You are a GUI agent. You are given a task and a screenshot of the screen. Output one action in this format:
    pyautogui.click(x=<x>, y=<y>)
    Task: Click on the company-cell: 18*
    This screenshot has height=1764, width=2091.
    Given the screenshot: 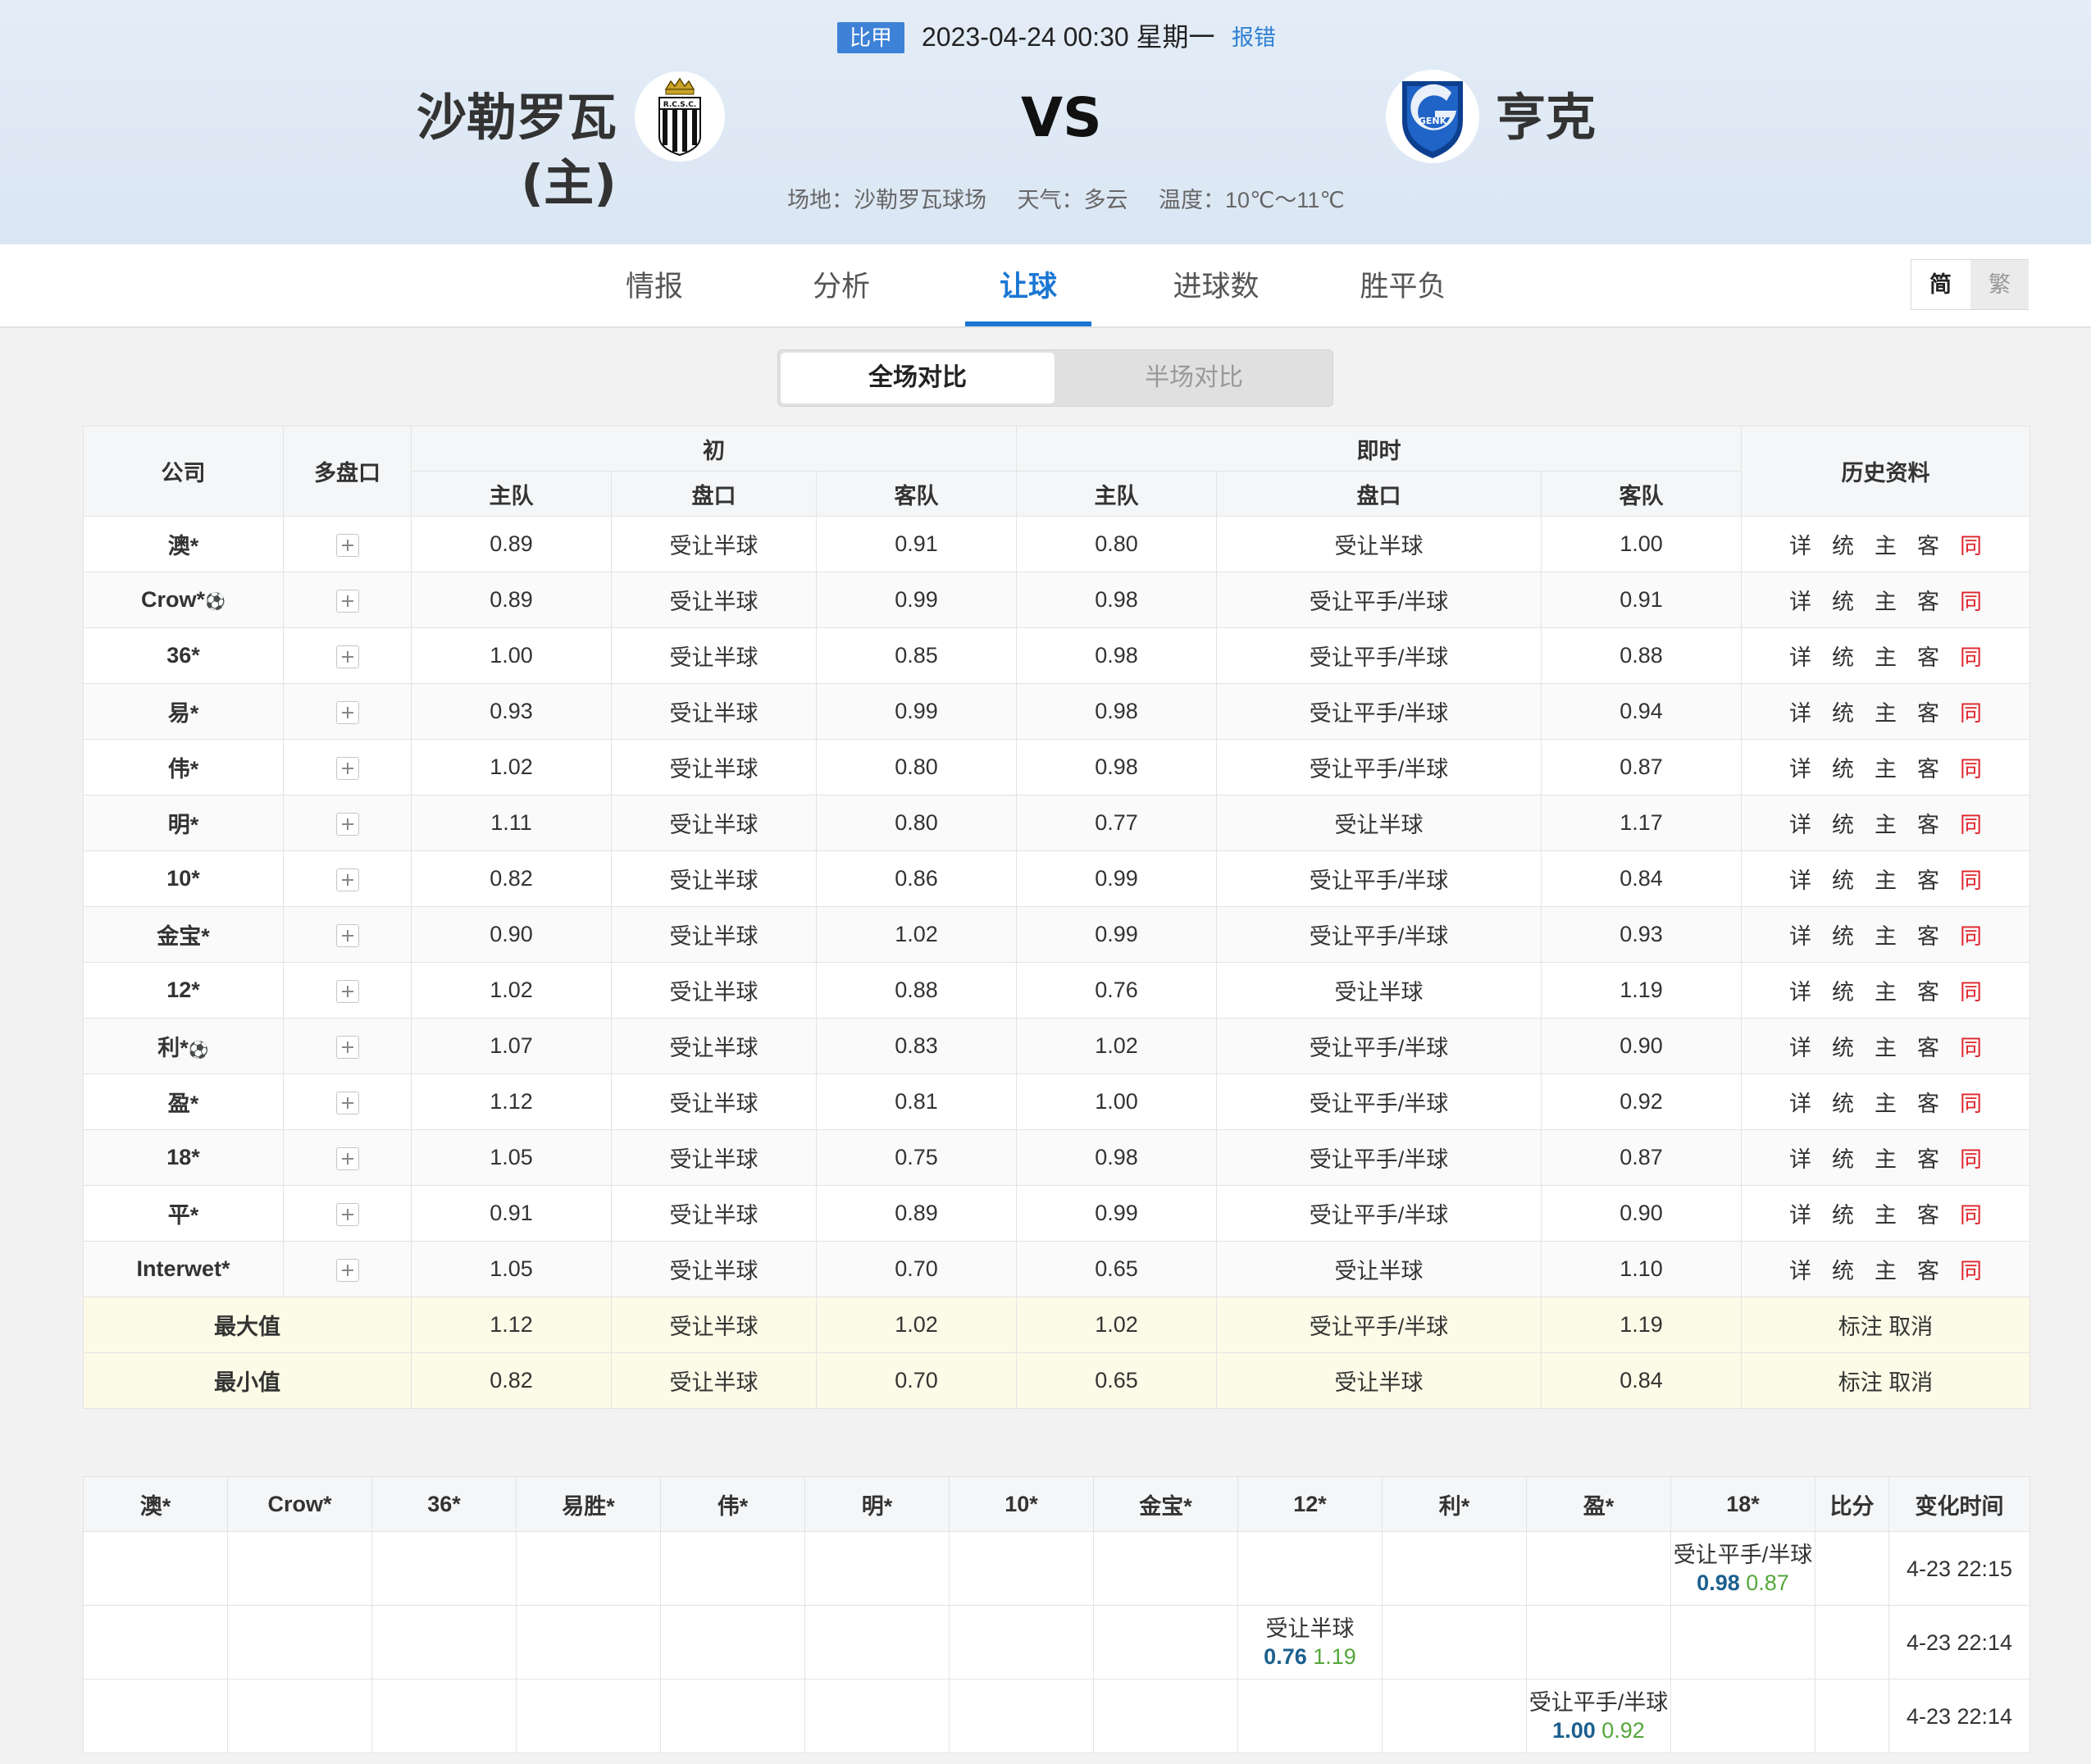 What is the action you would take?
    pyautogui.click(x=183, y=1157)
    